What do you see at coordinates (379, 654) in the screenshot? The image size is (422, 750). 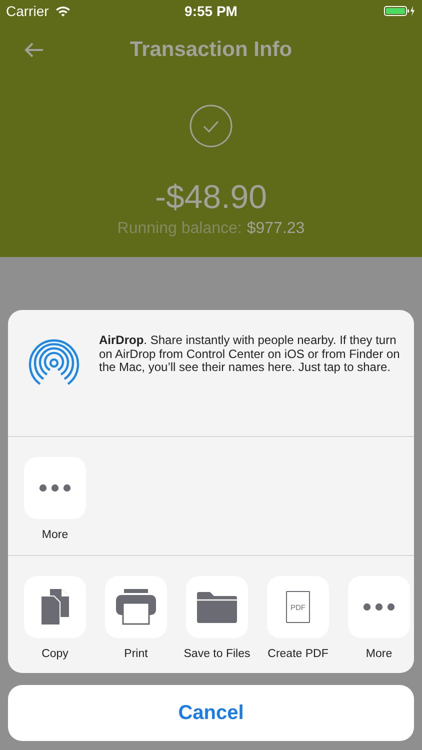 I see `action-label: More` at bounding box center [379, 654].